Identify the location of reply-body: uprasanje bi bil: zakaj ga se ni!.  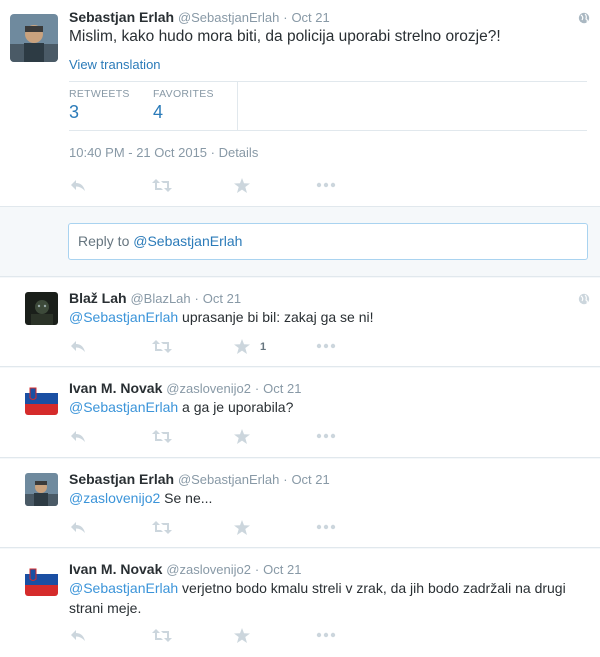
(276, 317).